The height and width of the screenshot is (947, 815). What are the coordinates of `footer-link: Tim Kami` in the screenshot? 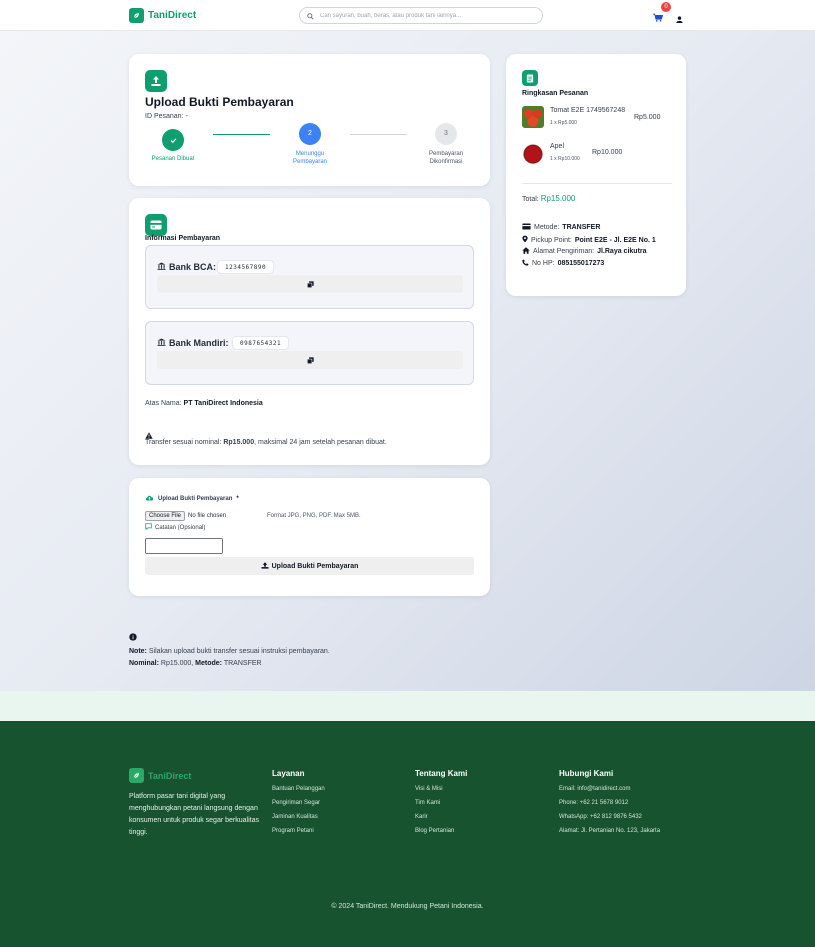 It's located at (441, 803).